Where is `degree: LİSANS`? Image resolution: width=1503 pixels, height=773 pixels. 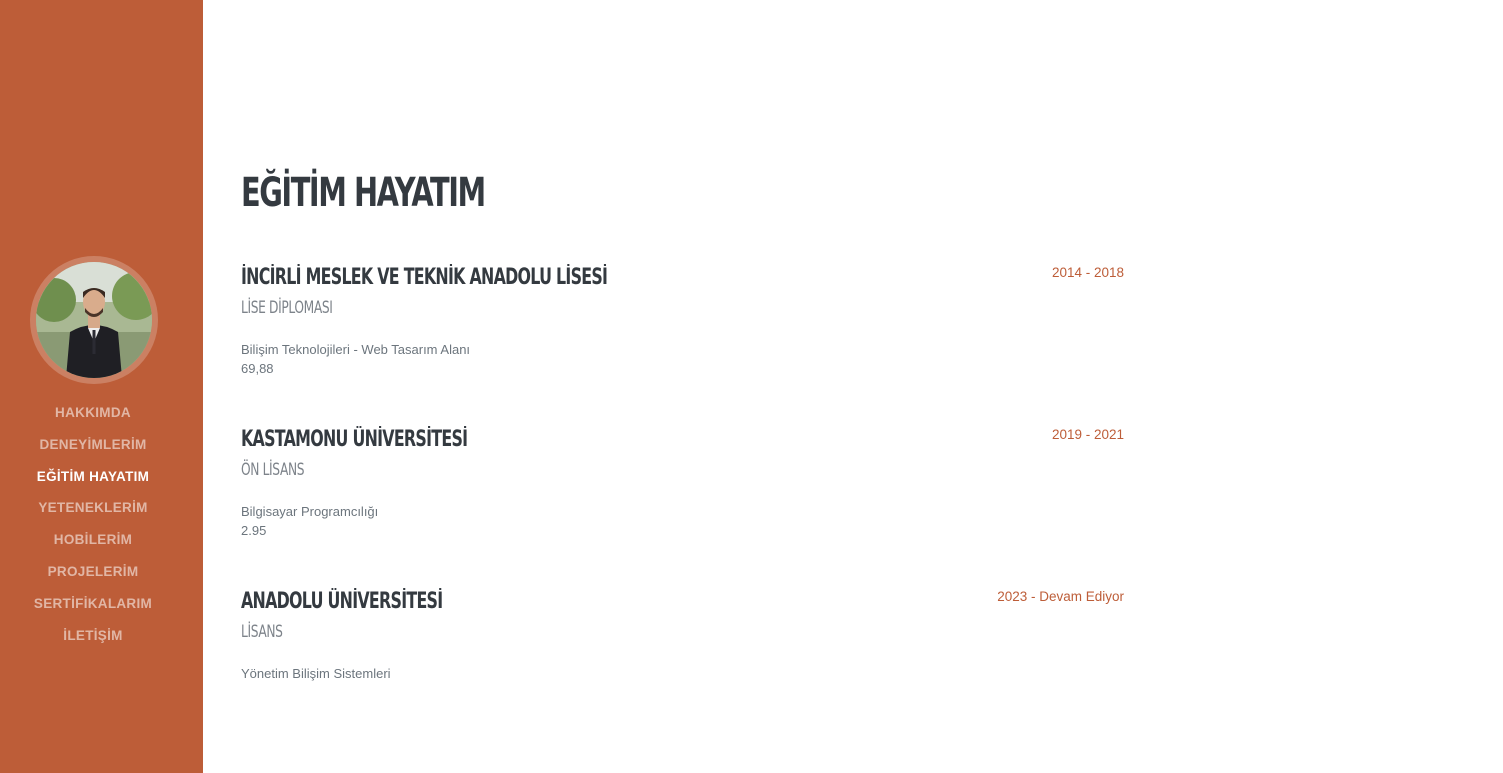 degree: LİSANS is located at coordinates (262, 632).